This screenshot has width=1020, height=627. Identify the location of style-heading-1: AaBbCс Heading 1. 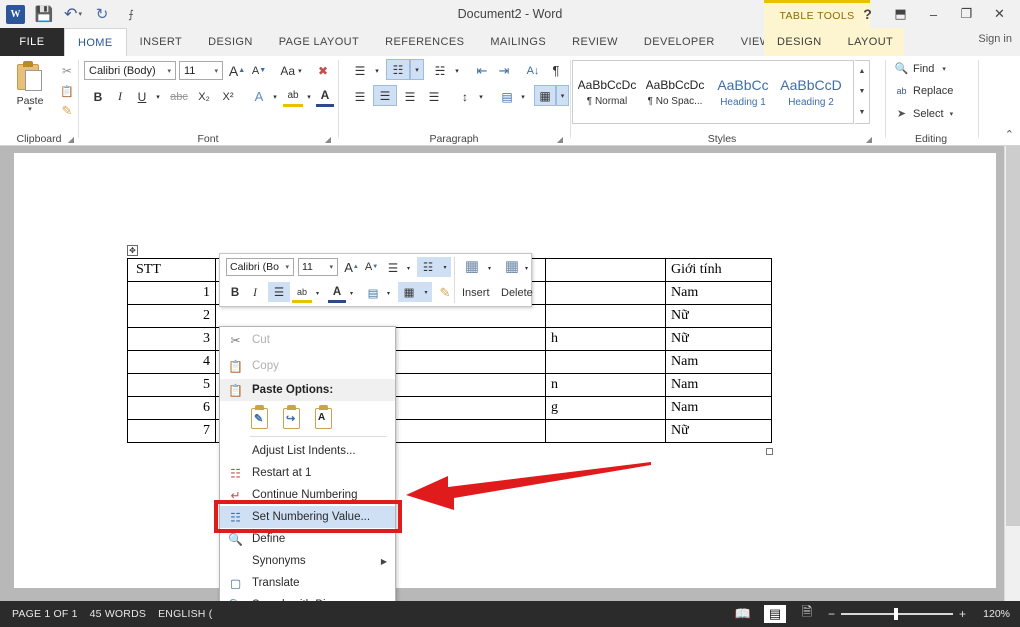
(743, 92).